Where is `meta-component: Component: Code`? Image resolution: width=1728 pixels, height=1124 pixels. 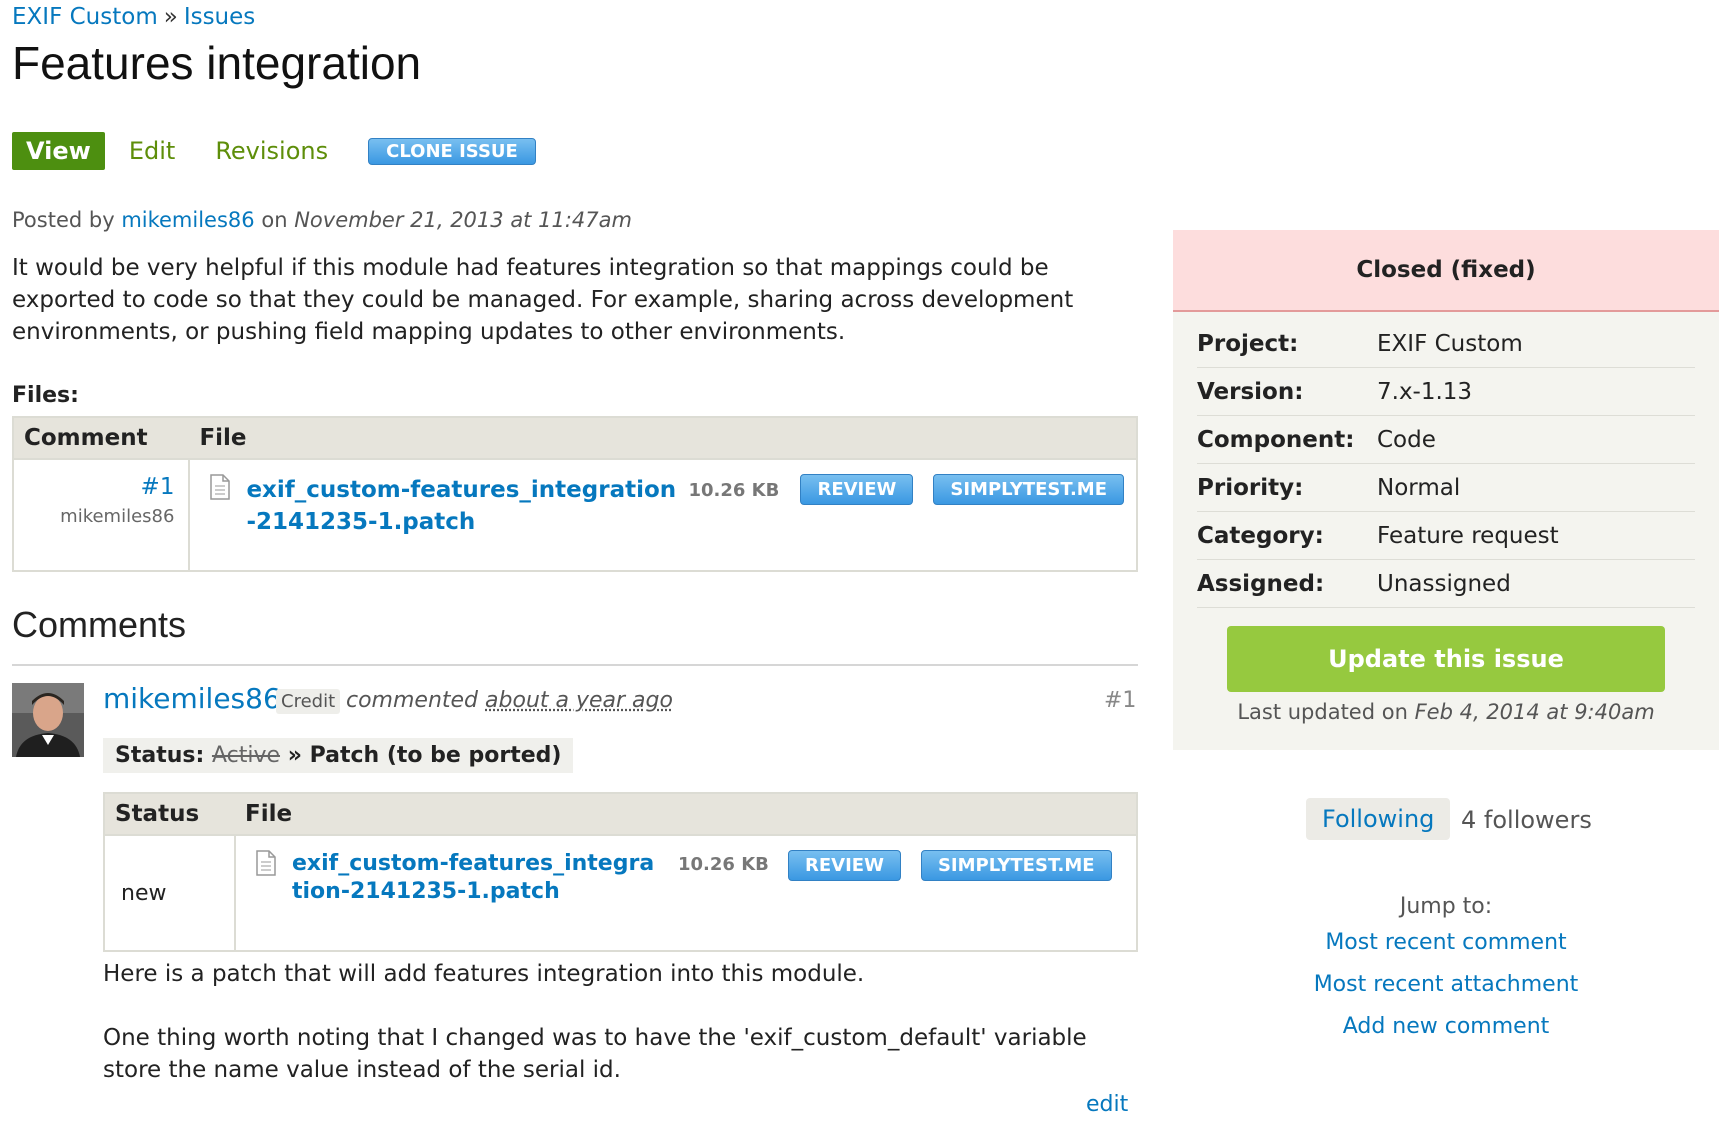
meta-component: Component: Code is located at coordinates (1446, 440).